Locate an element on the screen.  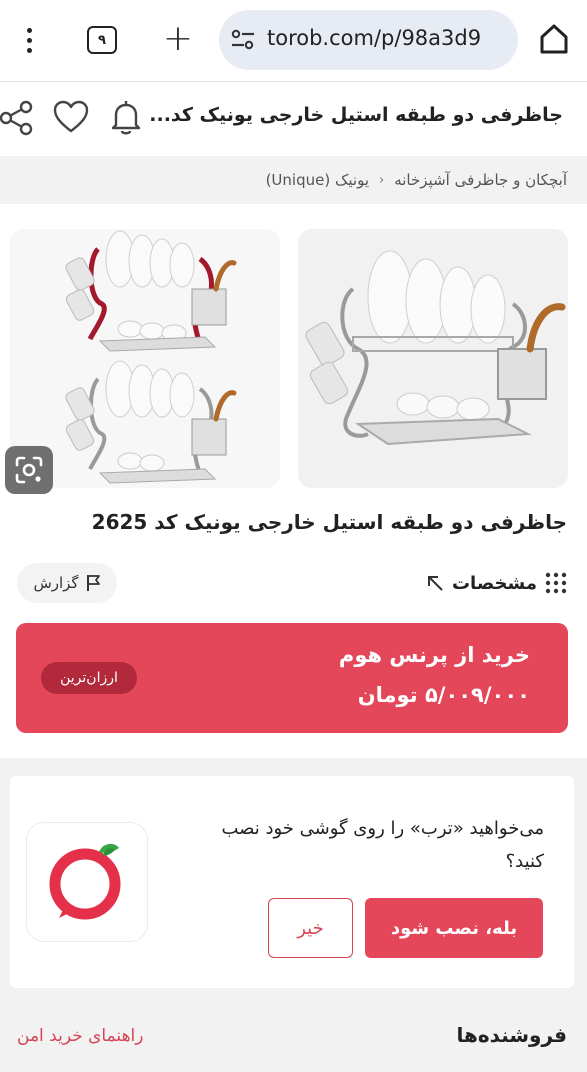
product-name: جاظرفی دو طبقه استیل خارجی یونیک کد 2625 is located at coordinates (329, 522).